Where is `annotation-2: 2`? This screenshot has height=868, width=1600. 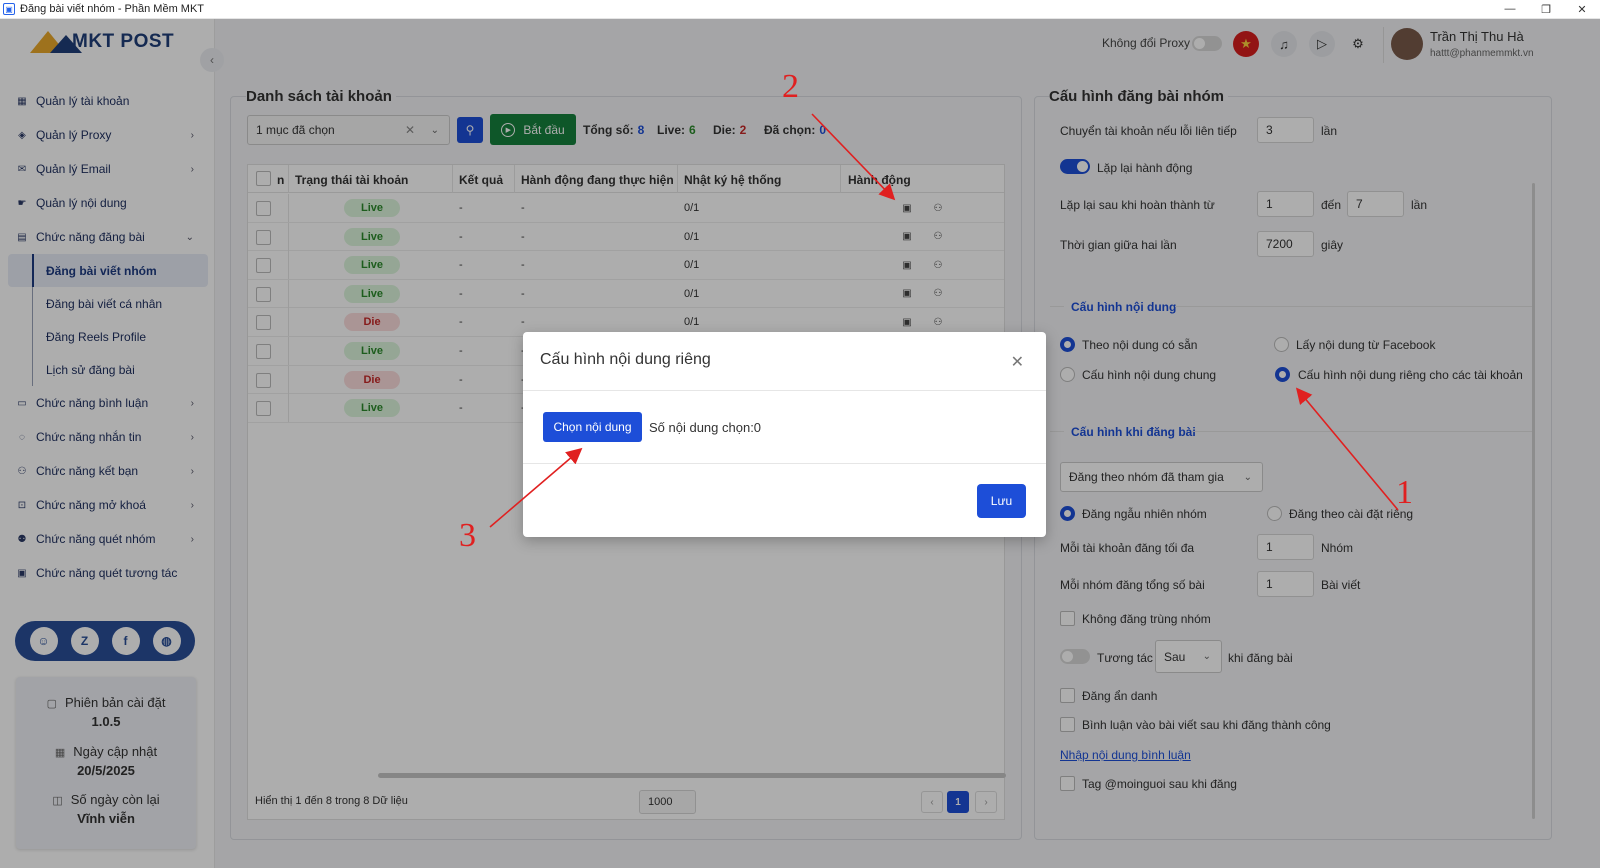
annotation-2: 2 is located at coordinates (790, 86).